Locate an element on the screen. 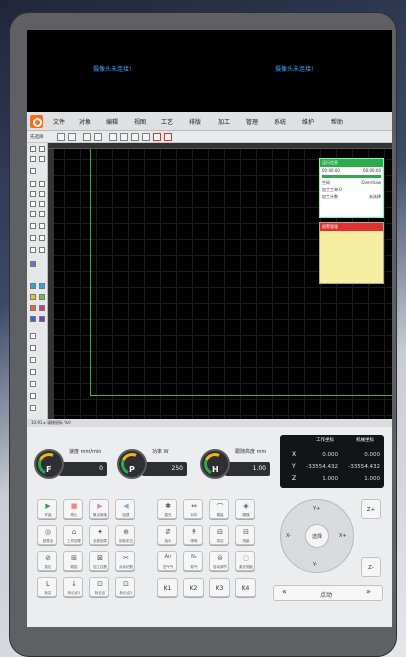  air-button: Air 空气气 is located at coordinates (167, 561).